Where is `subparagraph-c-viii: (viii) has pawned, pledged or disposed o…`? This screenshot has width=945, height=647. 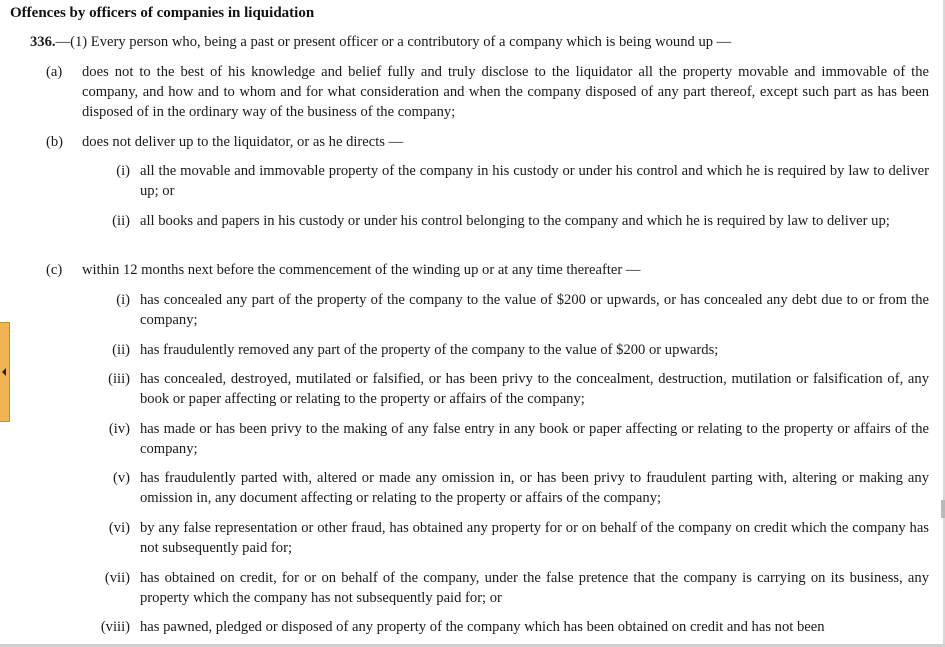 subparagraph-c-viii: (viii) has pawned, pledged or disposed o… is located at coordinates (507, 627).